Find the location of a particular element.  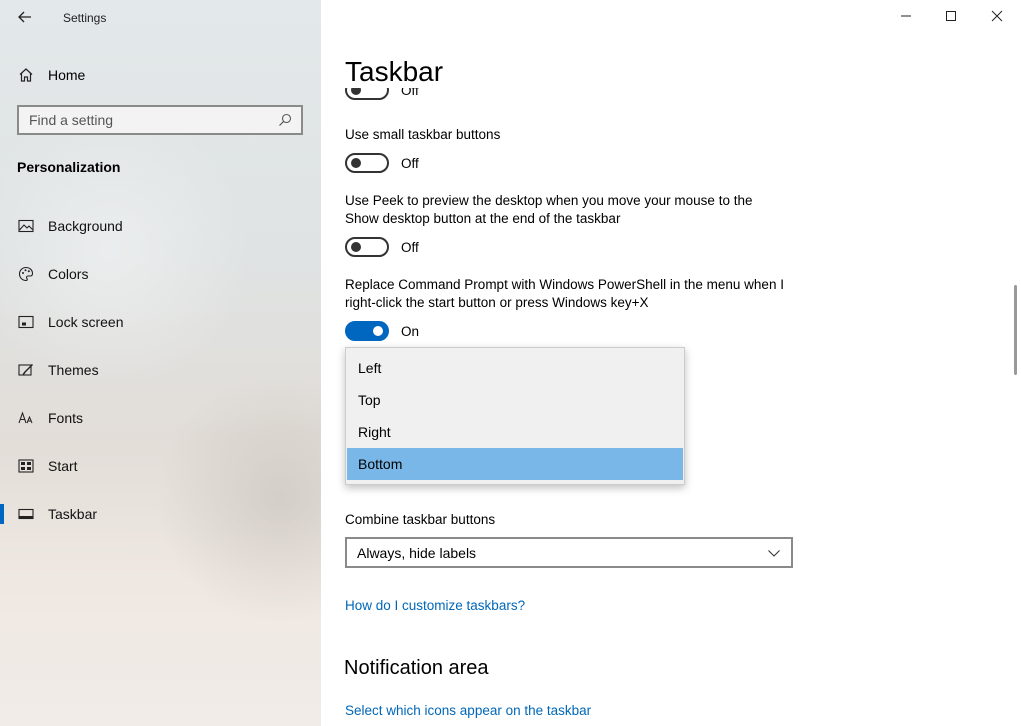

sidebar-item-label: Taskbar is located at coordinates (73, 514).